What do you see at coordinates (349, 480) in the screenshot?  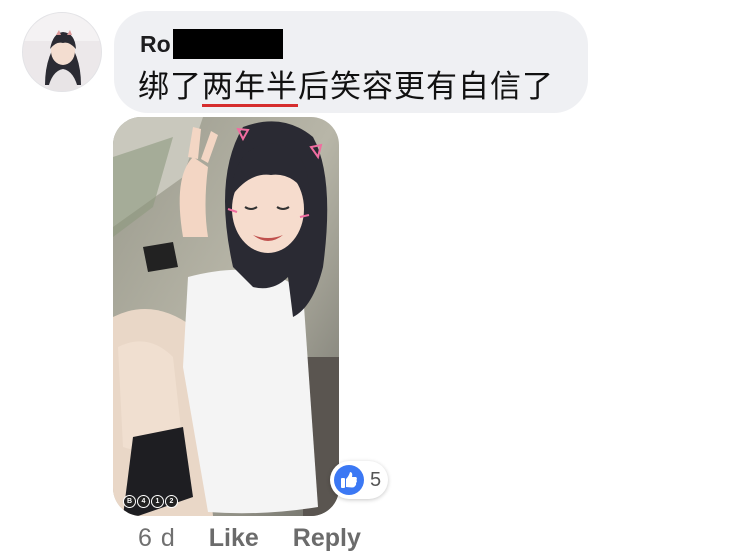 I see `like-icon` at bounding box center [349, 480].